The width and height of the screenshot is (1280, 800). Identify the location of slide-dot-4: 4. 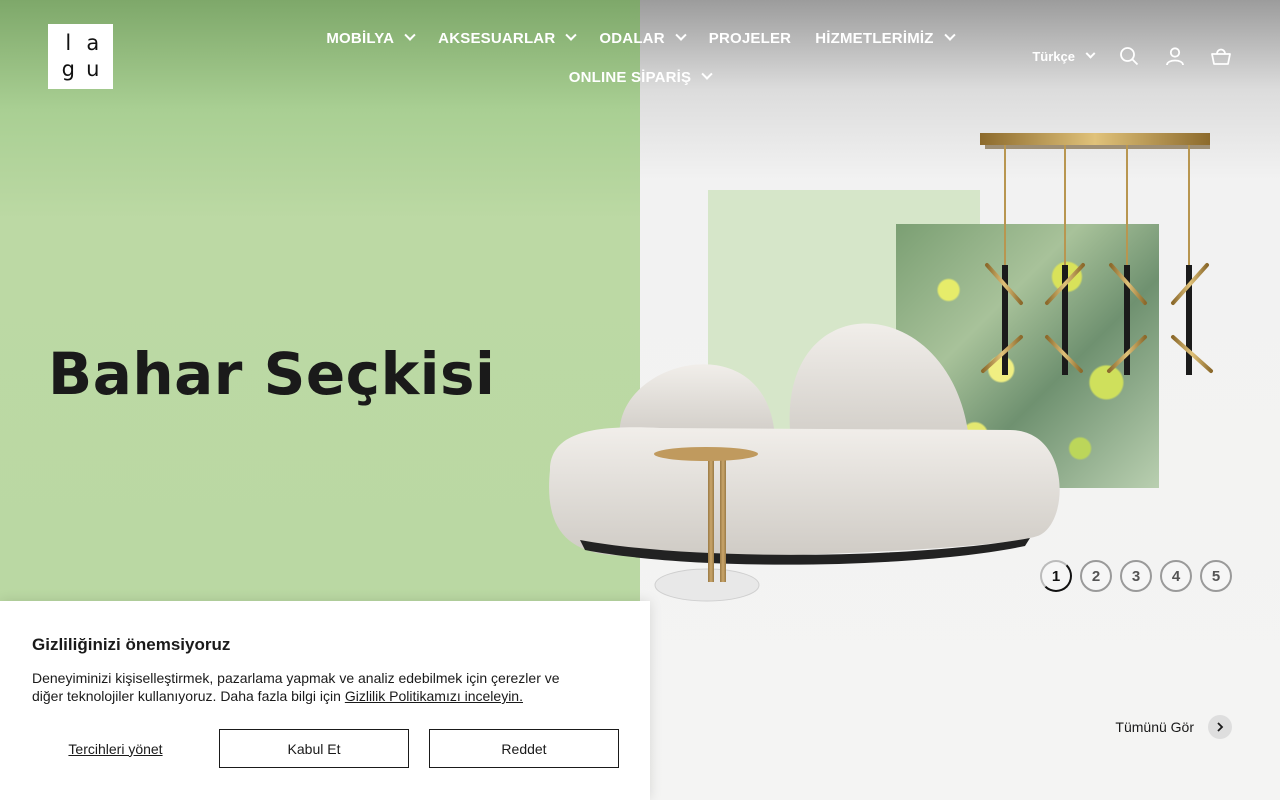
(1176, 576).